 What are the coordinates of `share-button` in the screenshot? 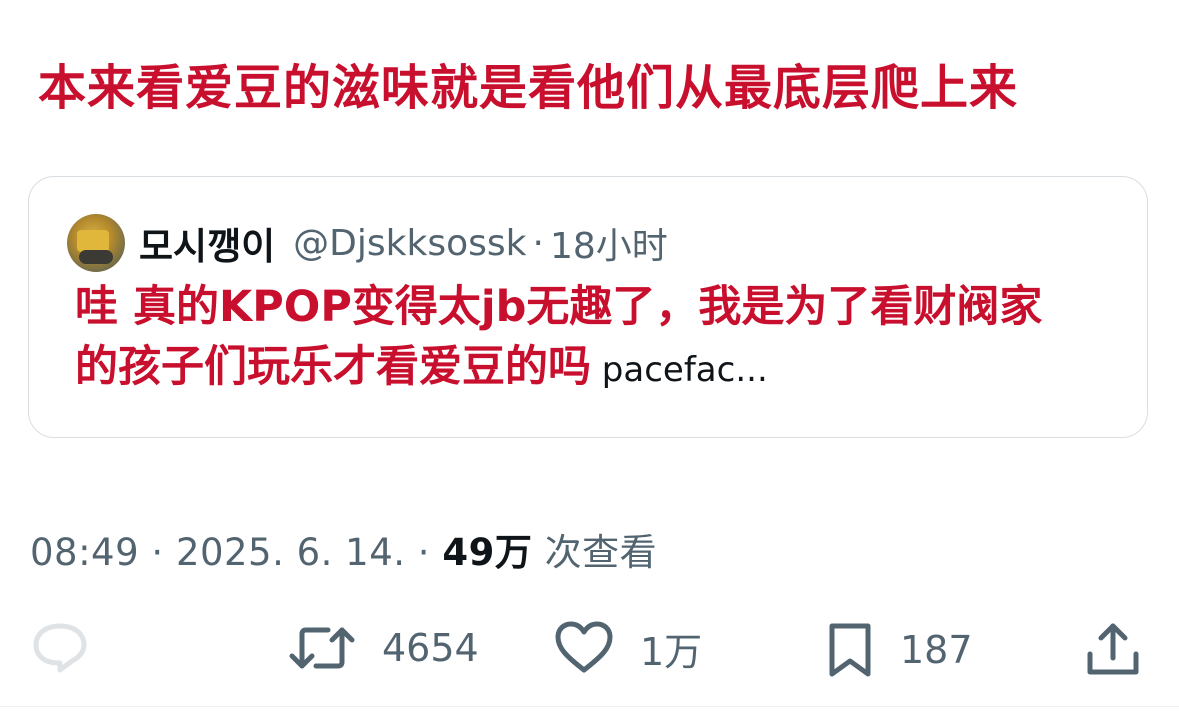 It's located at (1113, 649).